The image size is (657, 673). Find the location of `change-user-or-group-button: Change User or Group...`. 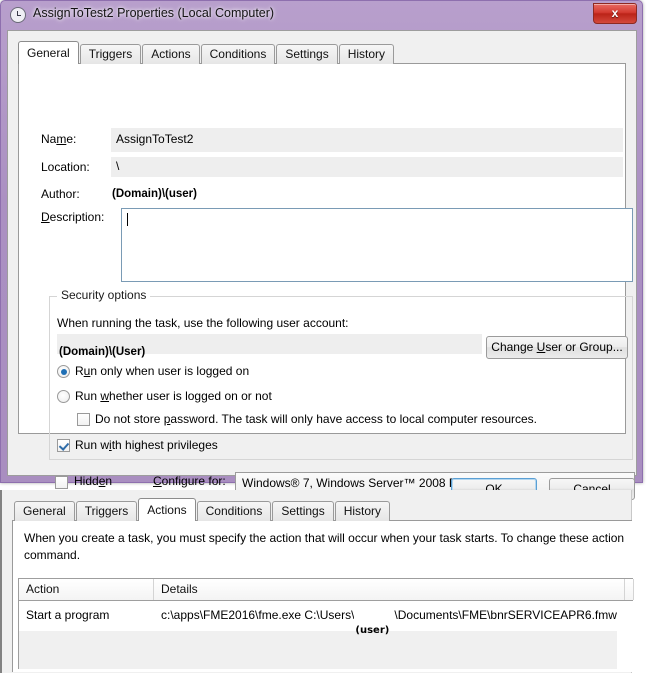

change-user-or-group-button: Change User or Group... is located at coordinates (557, 347).